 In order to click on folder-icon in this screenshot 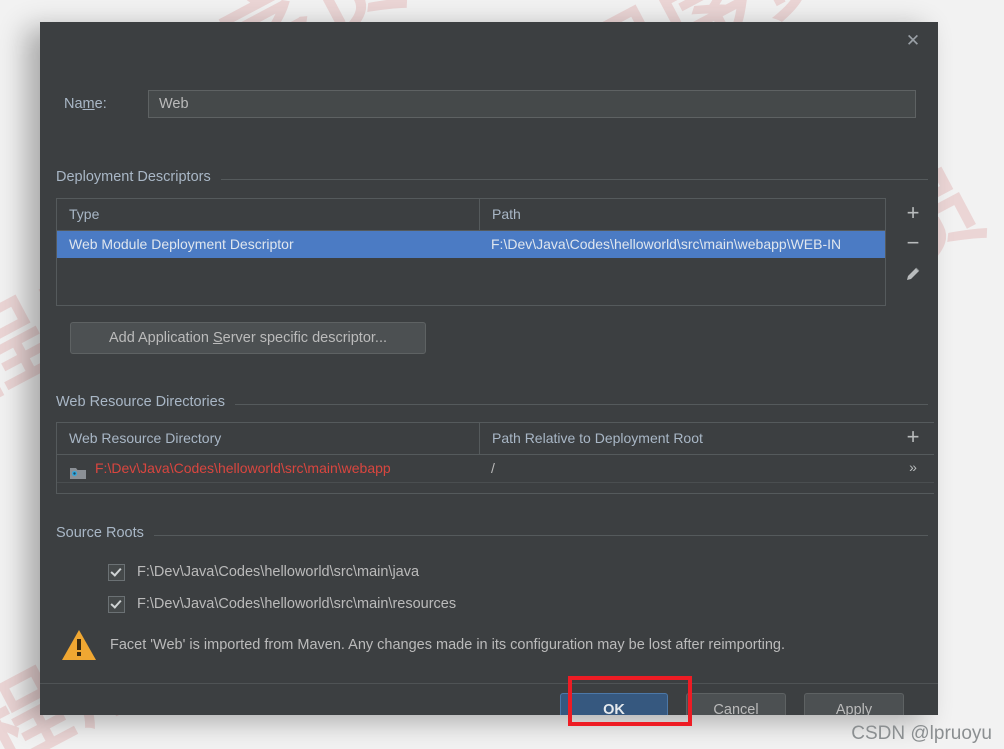, I will do `click(78, 470)`.